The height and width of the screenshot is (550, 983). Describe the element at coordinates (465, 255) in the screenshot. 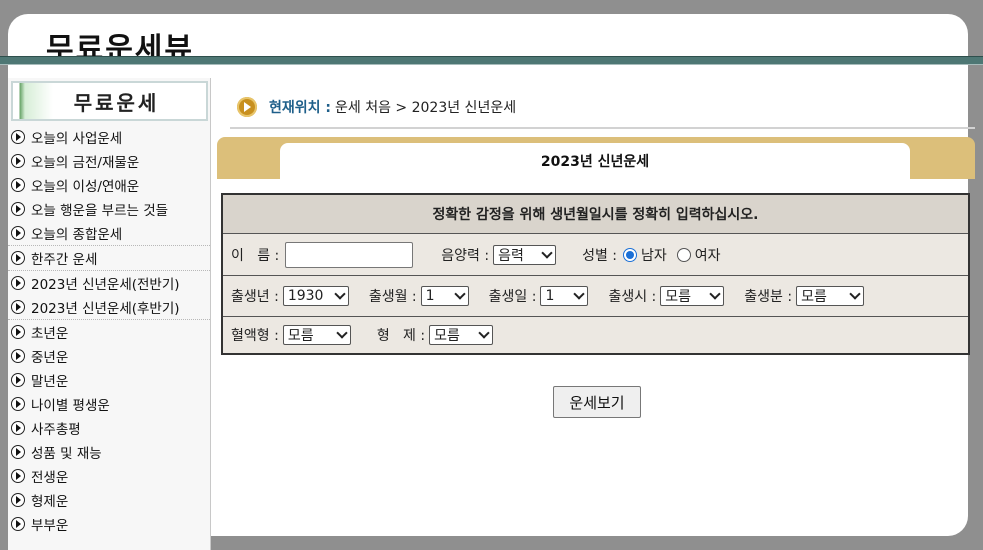

I see `calendar-label: 음양력 :` at that location.